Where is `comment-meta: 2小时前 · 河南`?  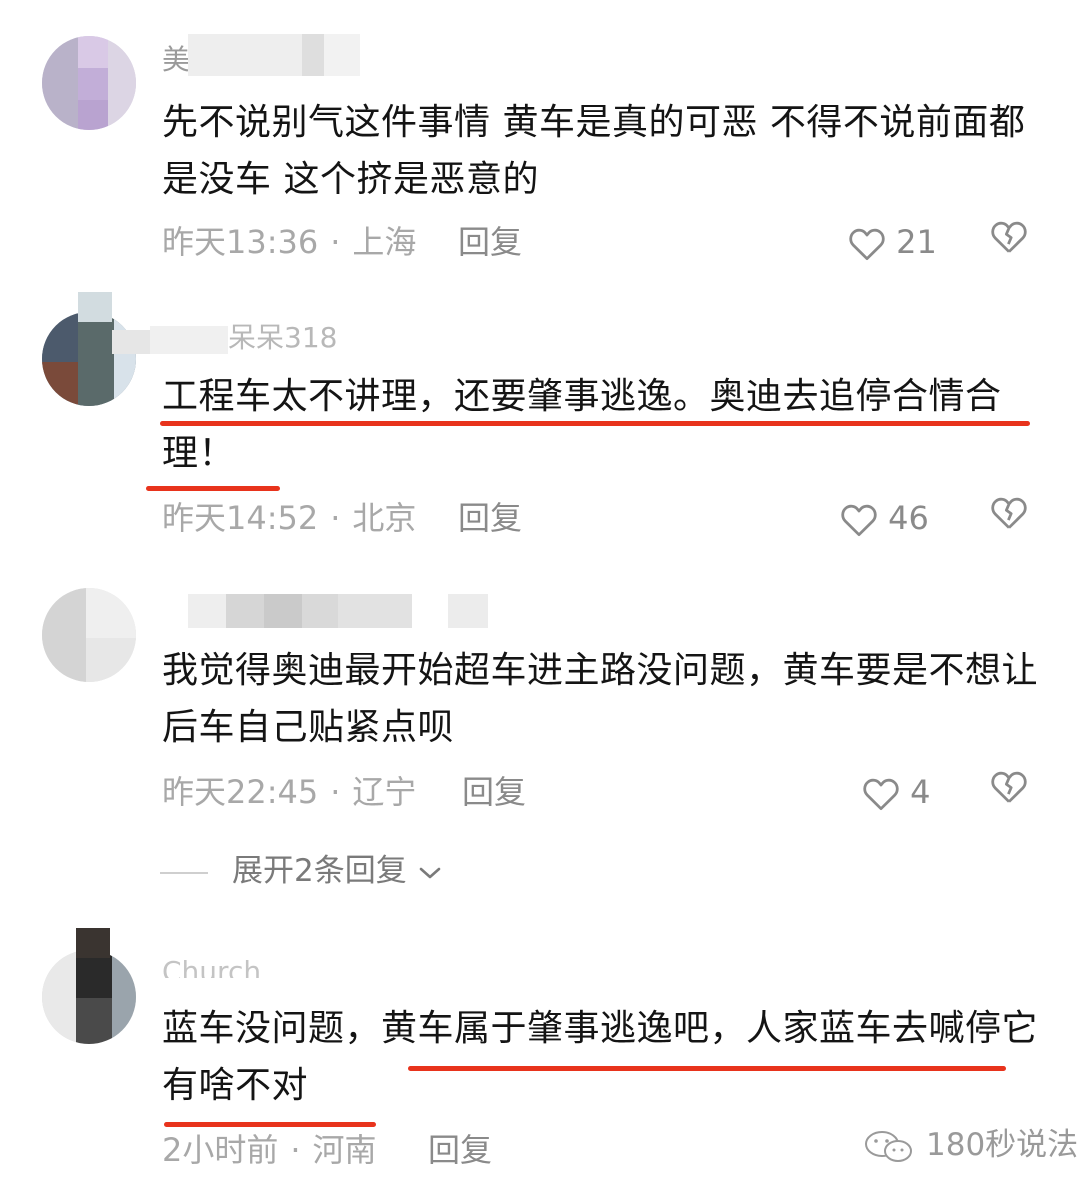
comment-meta: 2小时前 · 河南 is located at coordinates (269, 1150).